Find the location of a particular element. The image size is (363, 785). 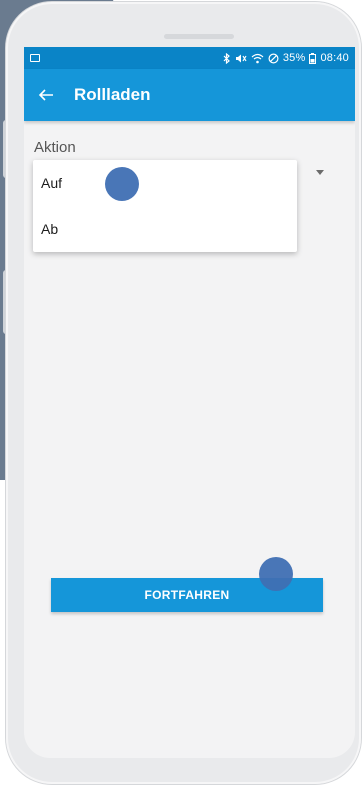

dnd-icon is located at coordinates (273, 58).